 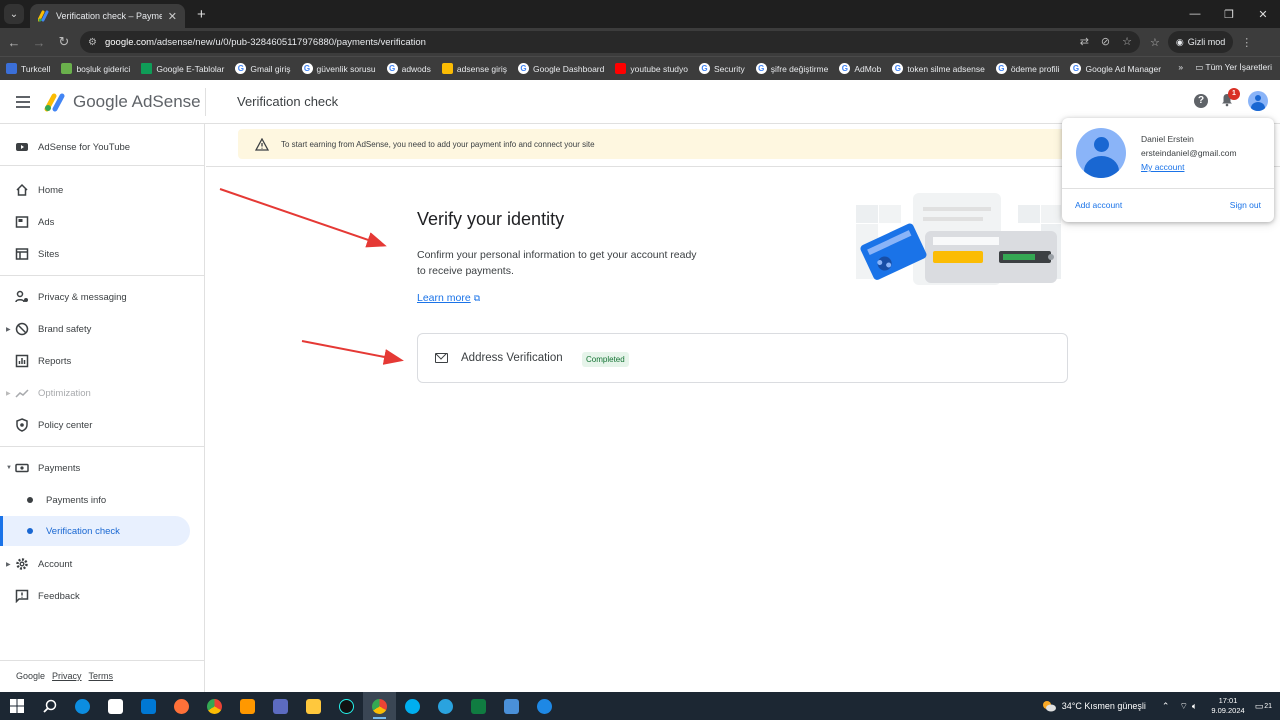 What do you see at coordinates (14, 42) in the screenshot?
I see `back-icon: ←` at bounding box center [14, 42].